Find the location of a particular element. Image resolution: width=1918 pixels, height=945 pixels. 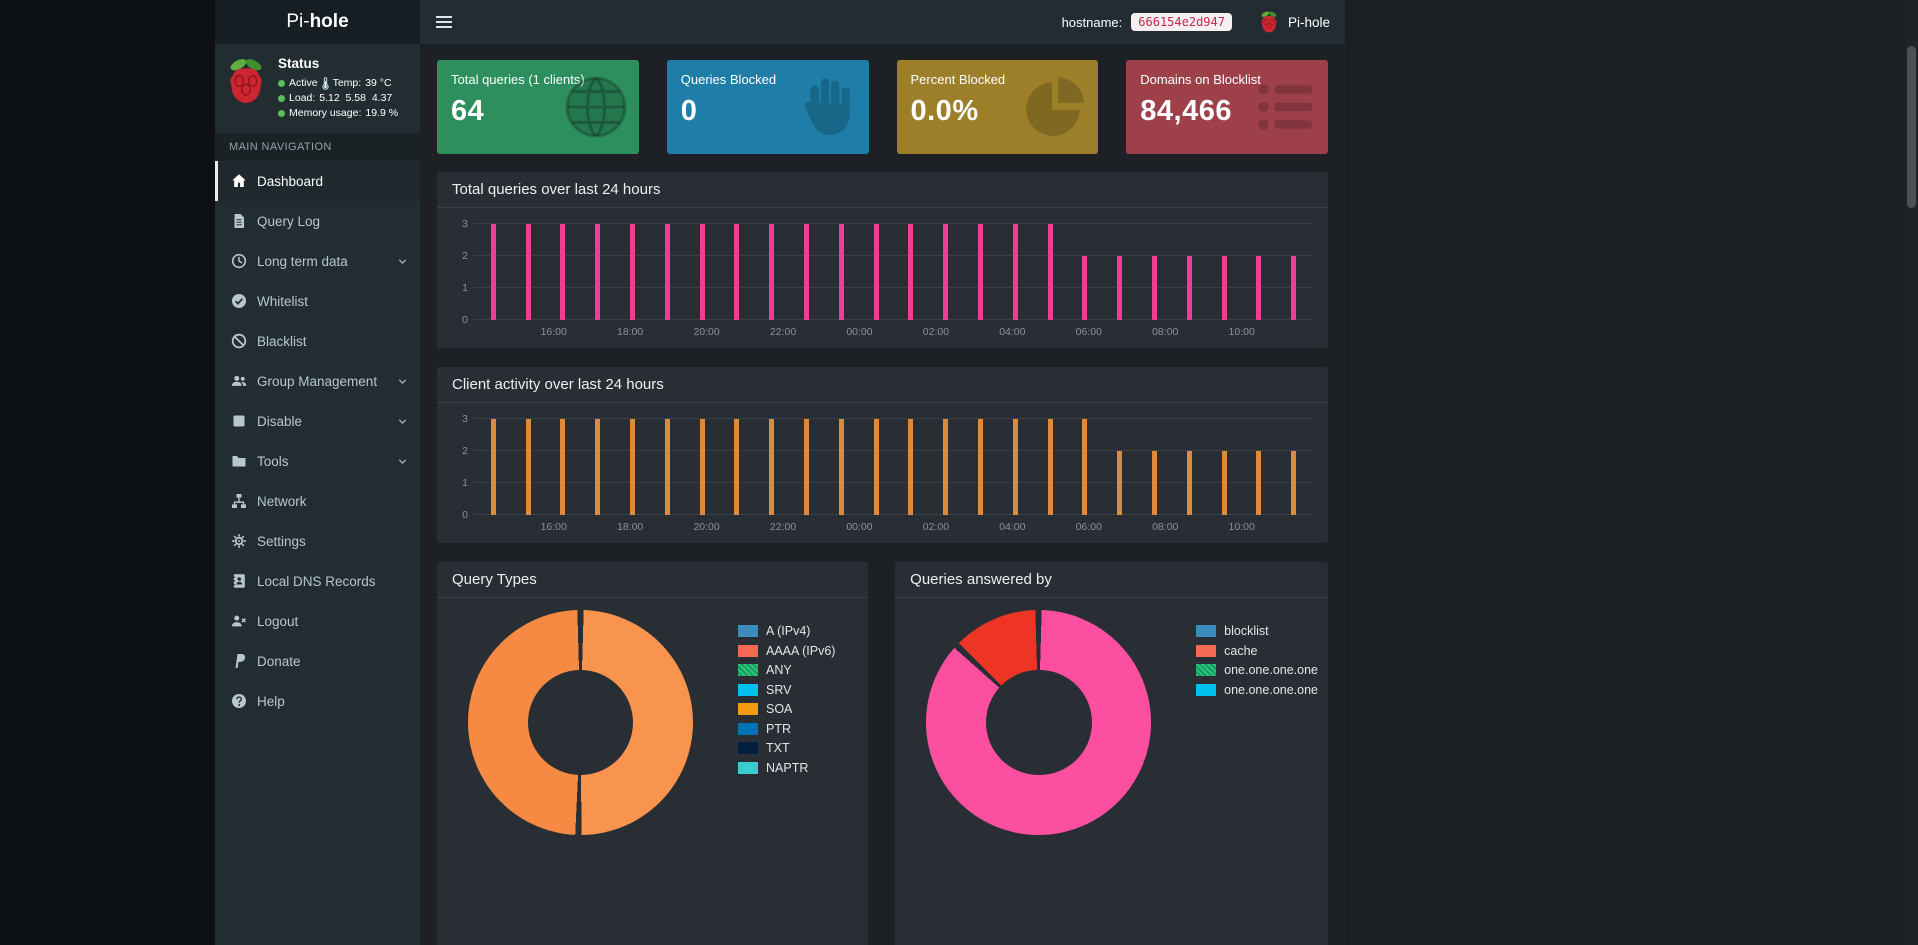

sidebar-item-query-log: Query Log is located at coordinates (317, 221).